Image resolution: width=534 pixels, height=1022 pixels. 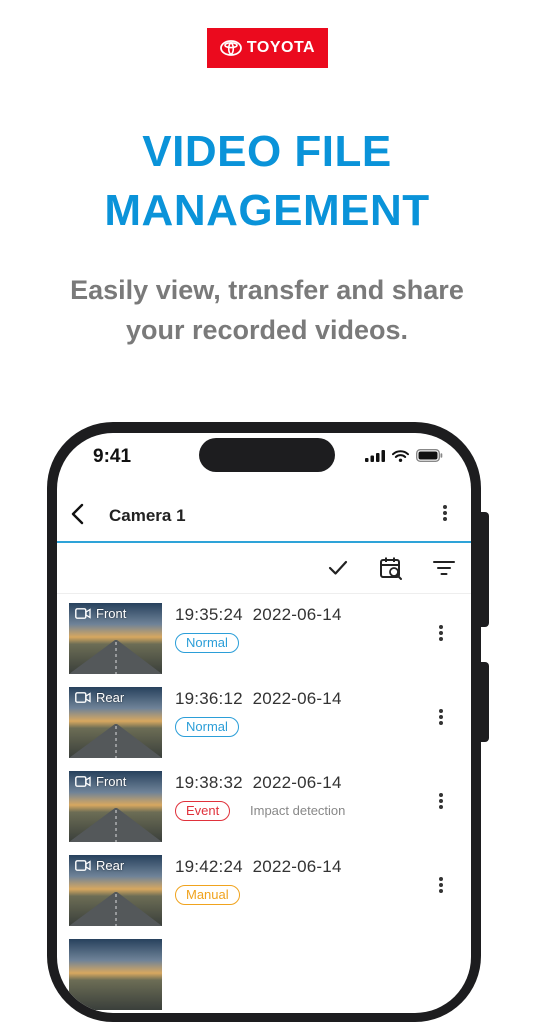 What do you see at coordinates (112, 456) in the screenshot?
I see `status-time: 9:41` at bounding box center [112, 456].